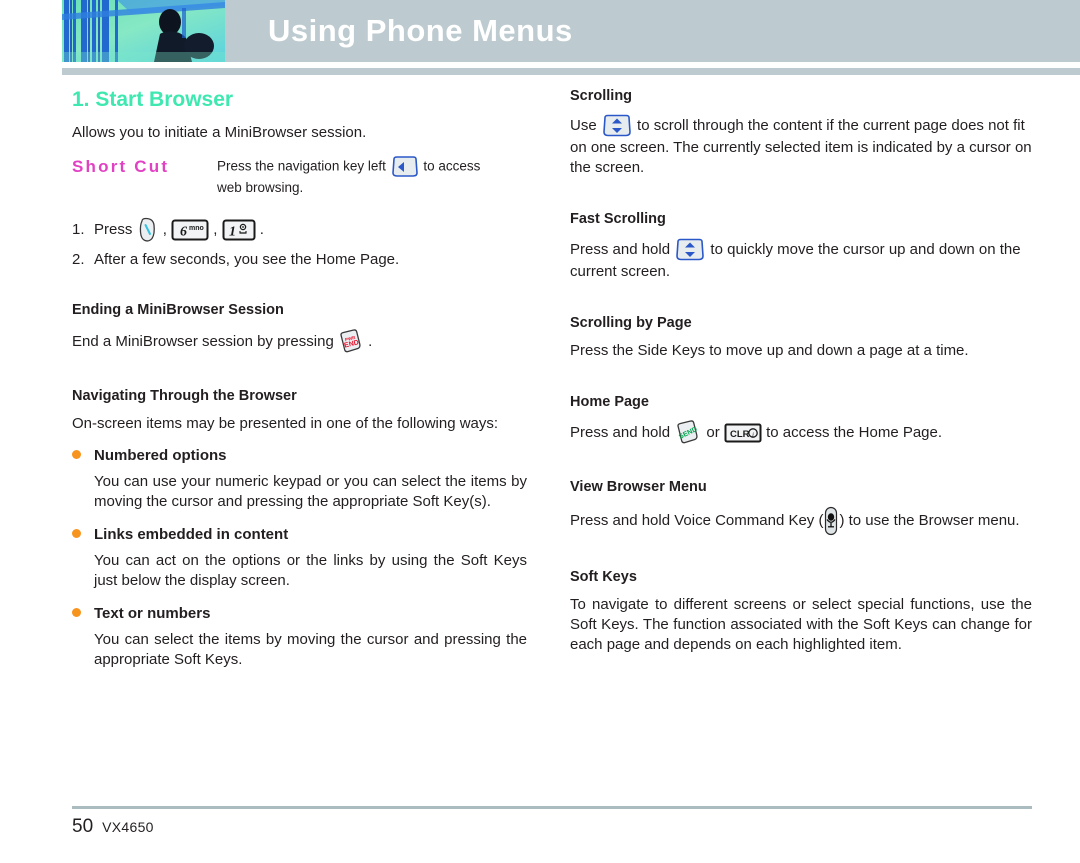 The height and width of the screenshot is (863, 1080). Describe the element at coordinates (713, 433) in the screenshot. I see `home-page-text-middle: or` at that location.